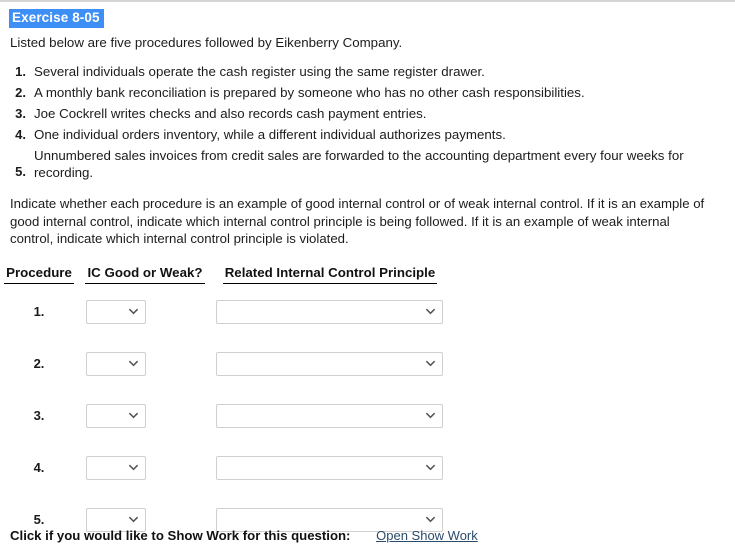  Describe the element at coordinates (367, 15) in the screenshot. I see `exercise-title-row: Exercise 8-05` at that location.